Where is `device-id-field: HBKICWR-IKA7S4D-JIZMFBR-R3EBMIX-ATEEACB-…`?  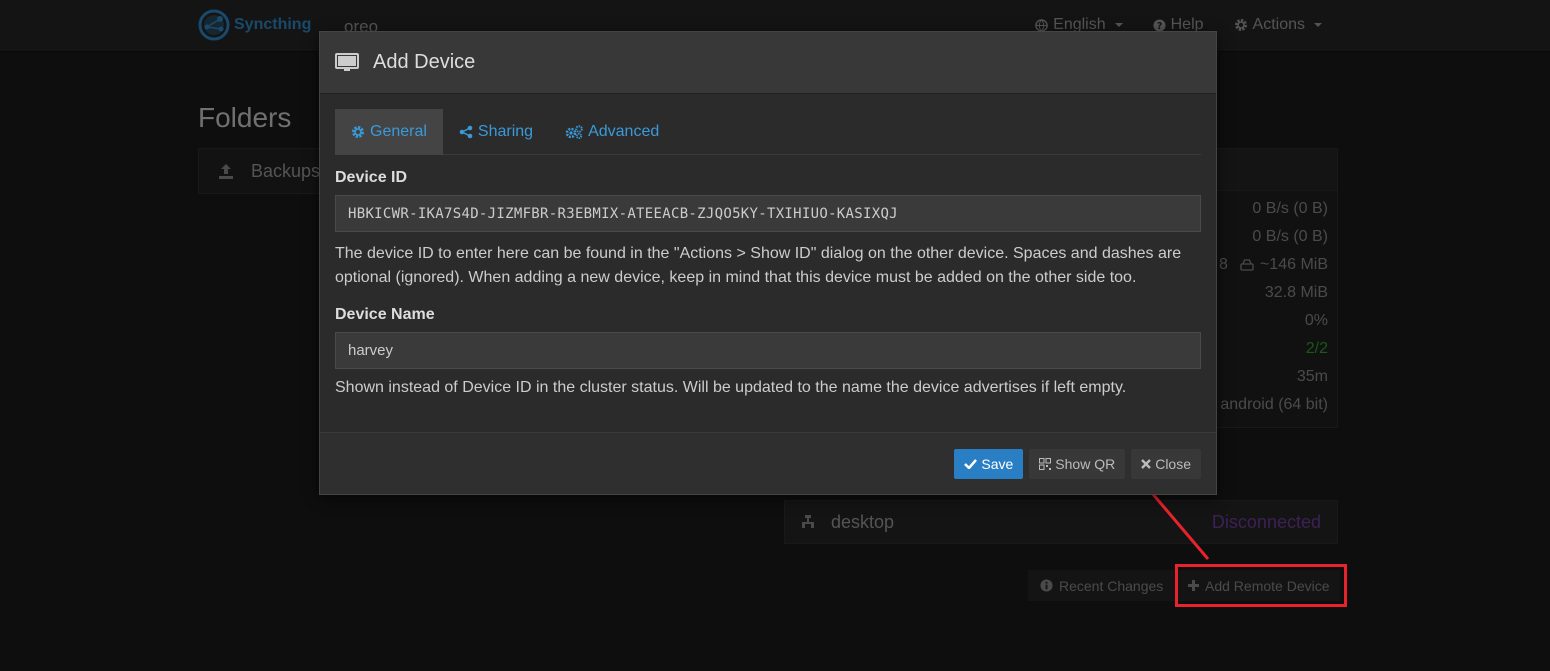
device-id-field: HBKICWR-IKA7S4D-JIZMFBR-R3EBMIX-ATEEACB-… is located at coordinates (768, 213).